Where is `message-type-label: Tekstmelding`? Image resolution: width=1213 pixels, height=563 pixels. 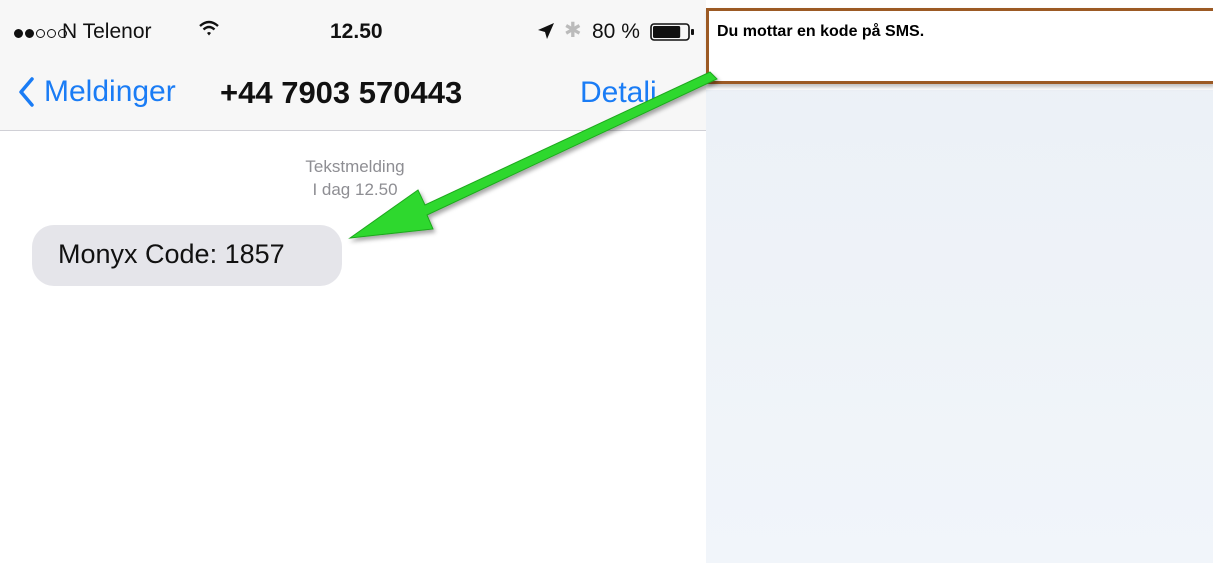
message-type-label: Tekstmelding is located at coordinates (355, 166).